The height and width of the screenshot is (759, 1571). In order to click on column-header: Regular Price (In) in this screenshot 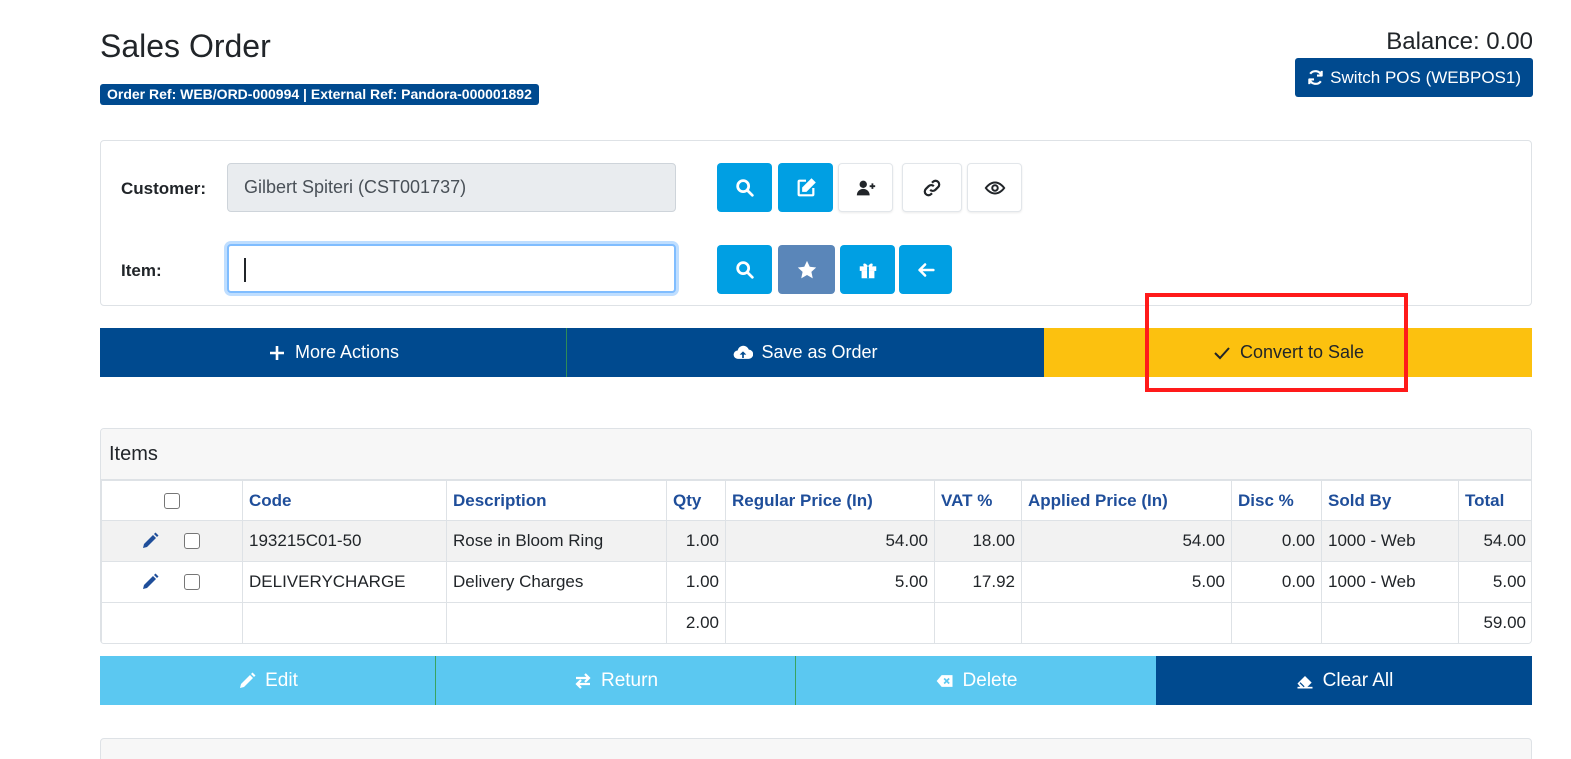, I will do `click(830, 500)`.